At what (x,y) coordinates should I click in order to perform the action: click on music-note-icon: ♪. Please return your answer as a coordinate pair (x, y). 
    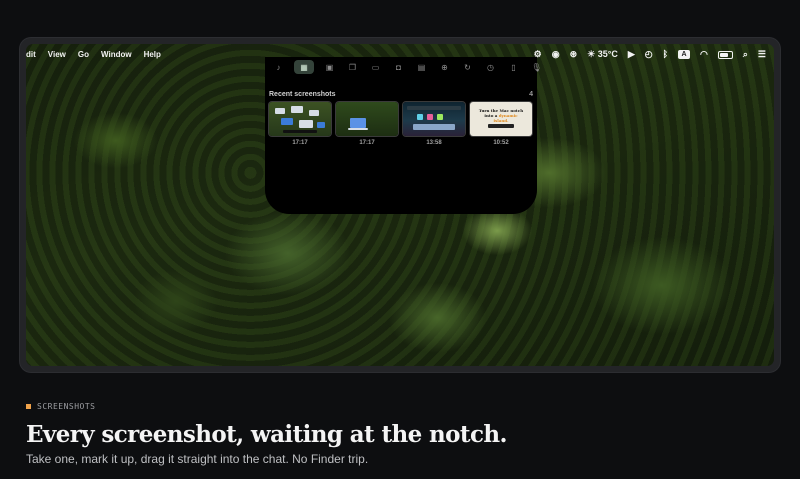
    Looking at the image, I should click on (278, 67).